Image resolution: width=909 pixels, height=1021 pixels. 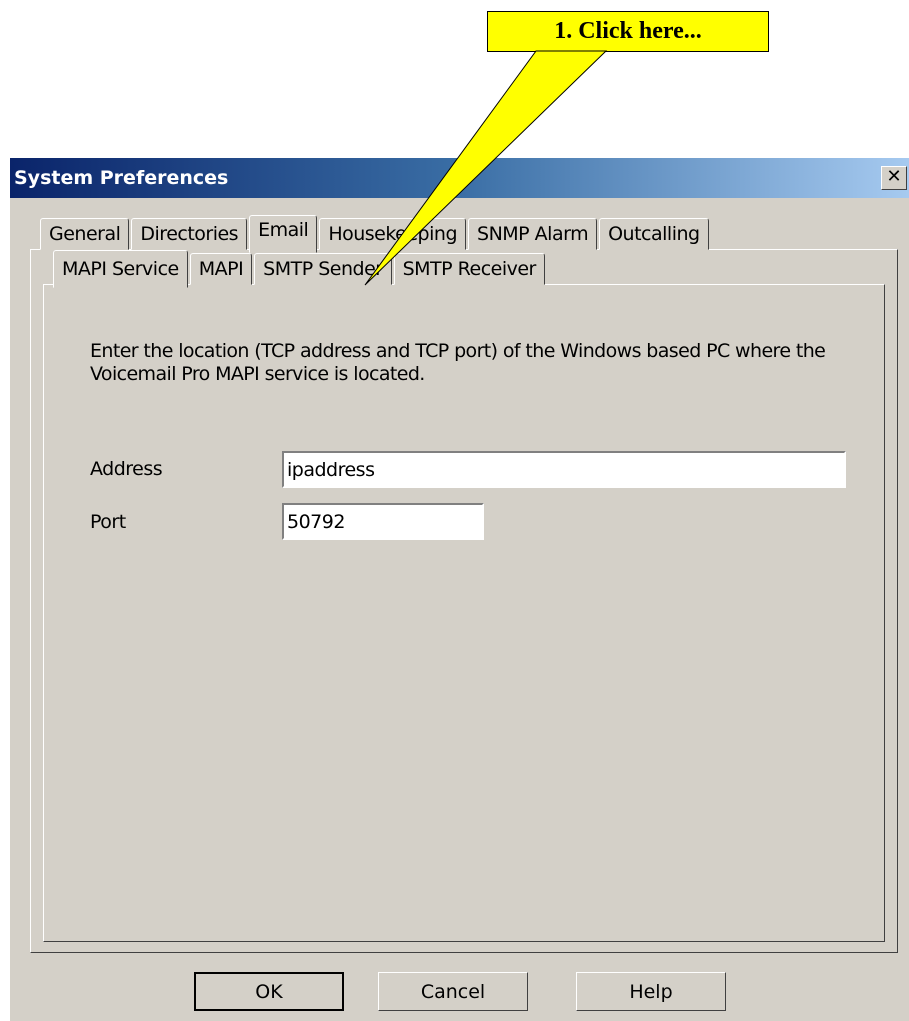 I want to click on tab-smtp-sender: SMTP Sender, so click(x=323, y=269).